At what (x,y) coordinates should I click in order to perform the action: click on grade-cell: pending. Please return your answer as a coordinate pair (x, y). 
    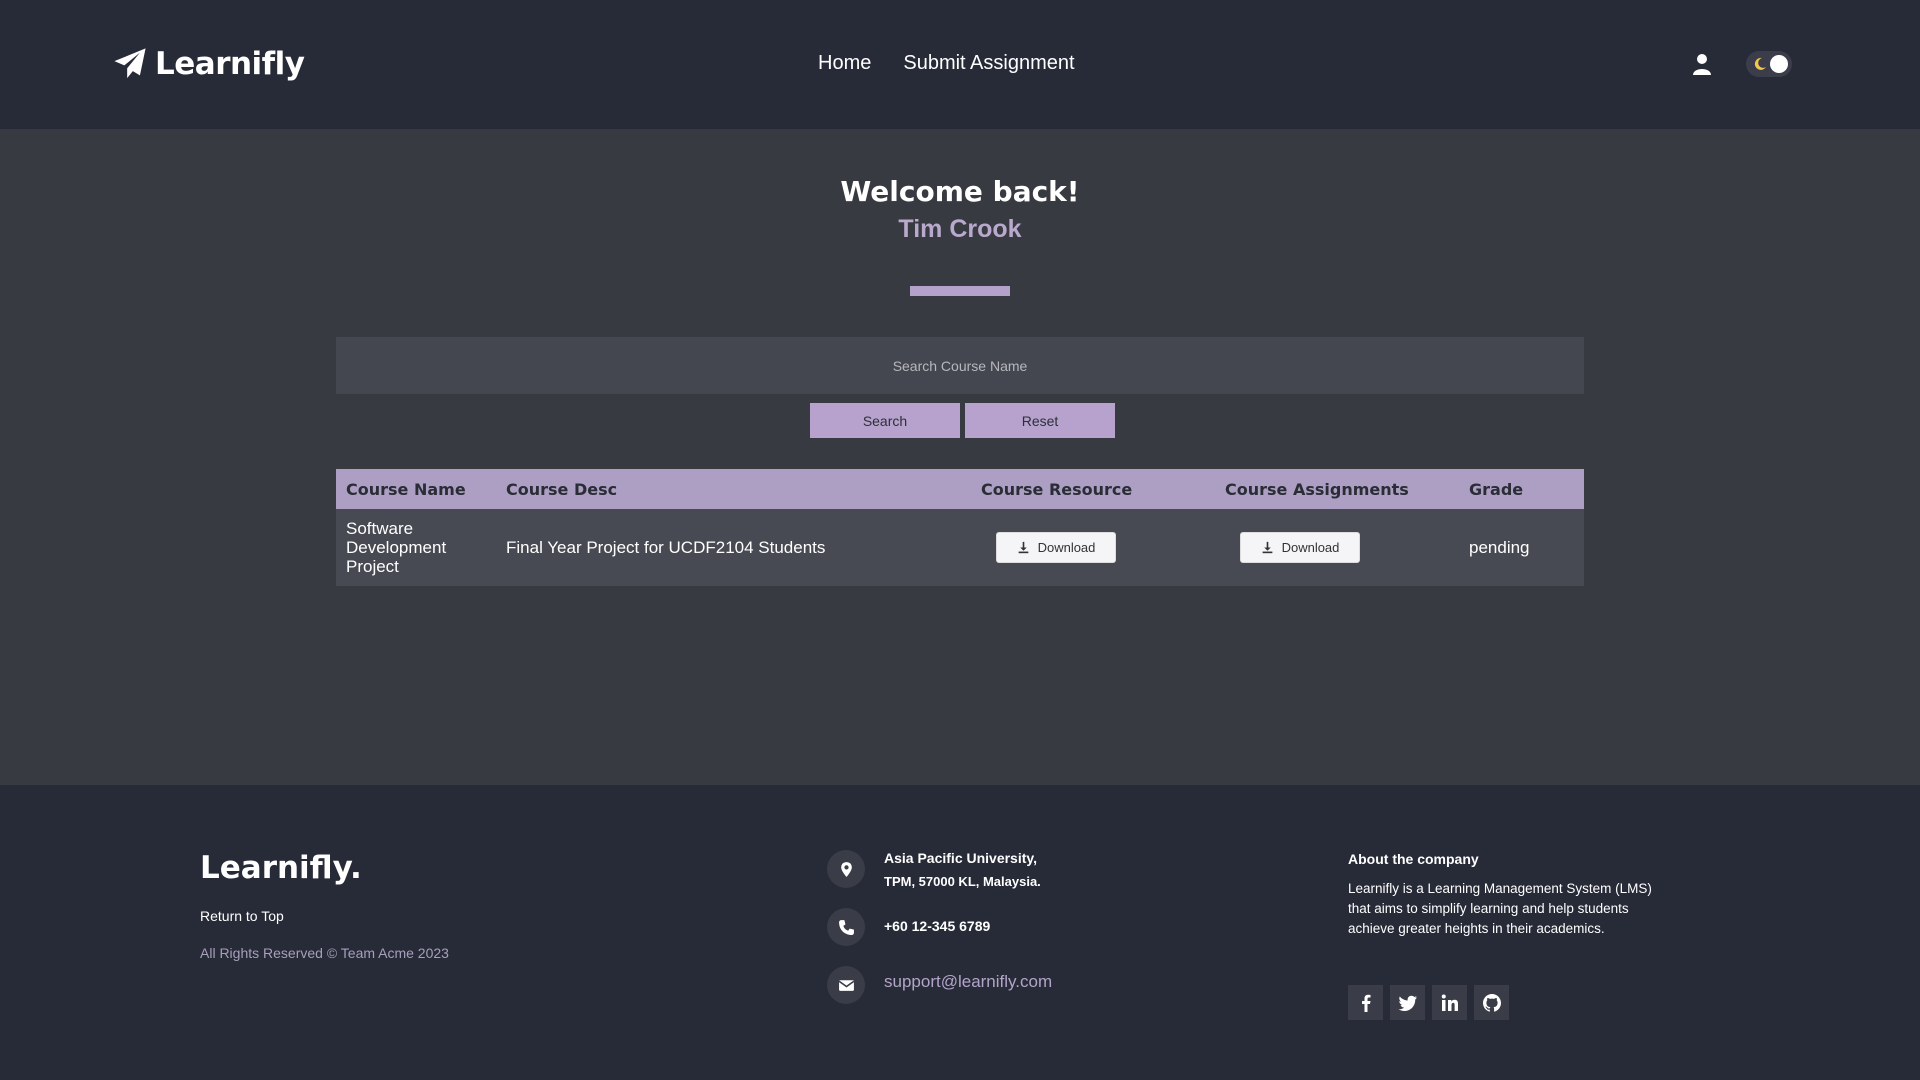
    Looking at the image, I should click on (1499, 547).